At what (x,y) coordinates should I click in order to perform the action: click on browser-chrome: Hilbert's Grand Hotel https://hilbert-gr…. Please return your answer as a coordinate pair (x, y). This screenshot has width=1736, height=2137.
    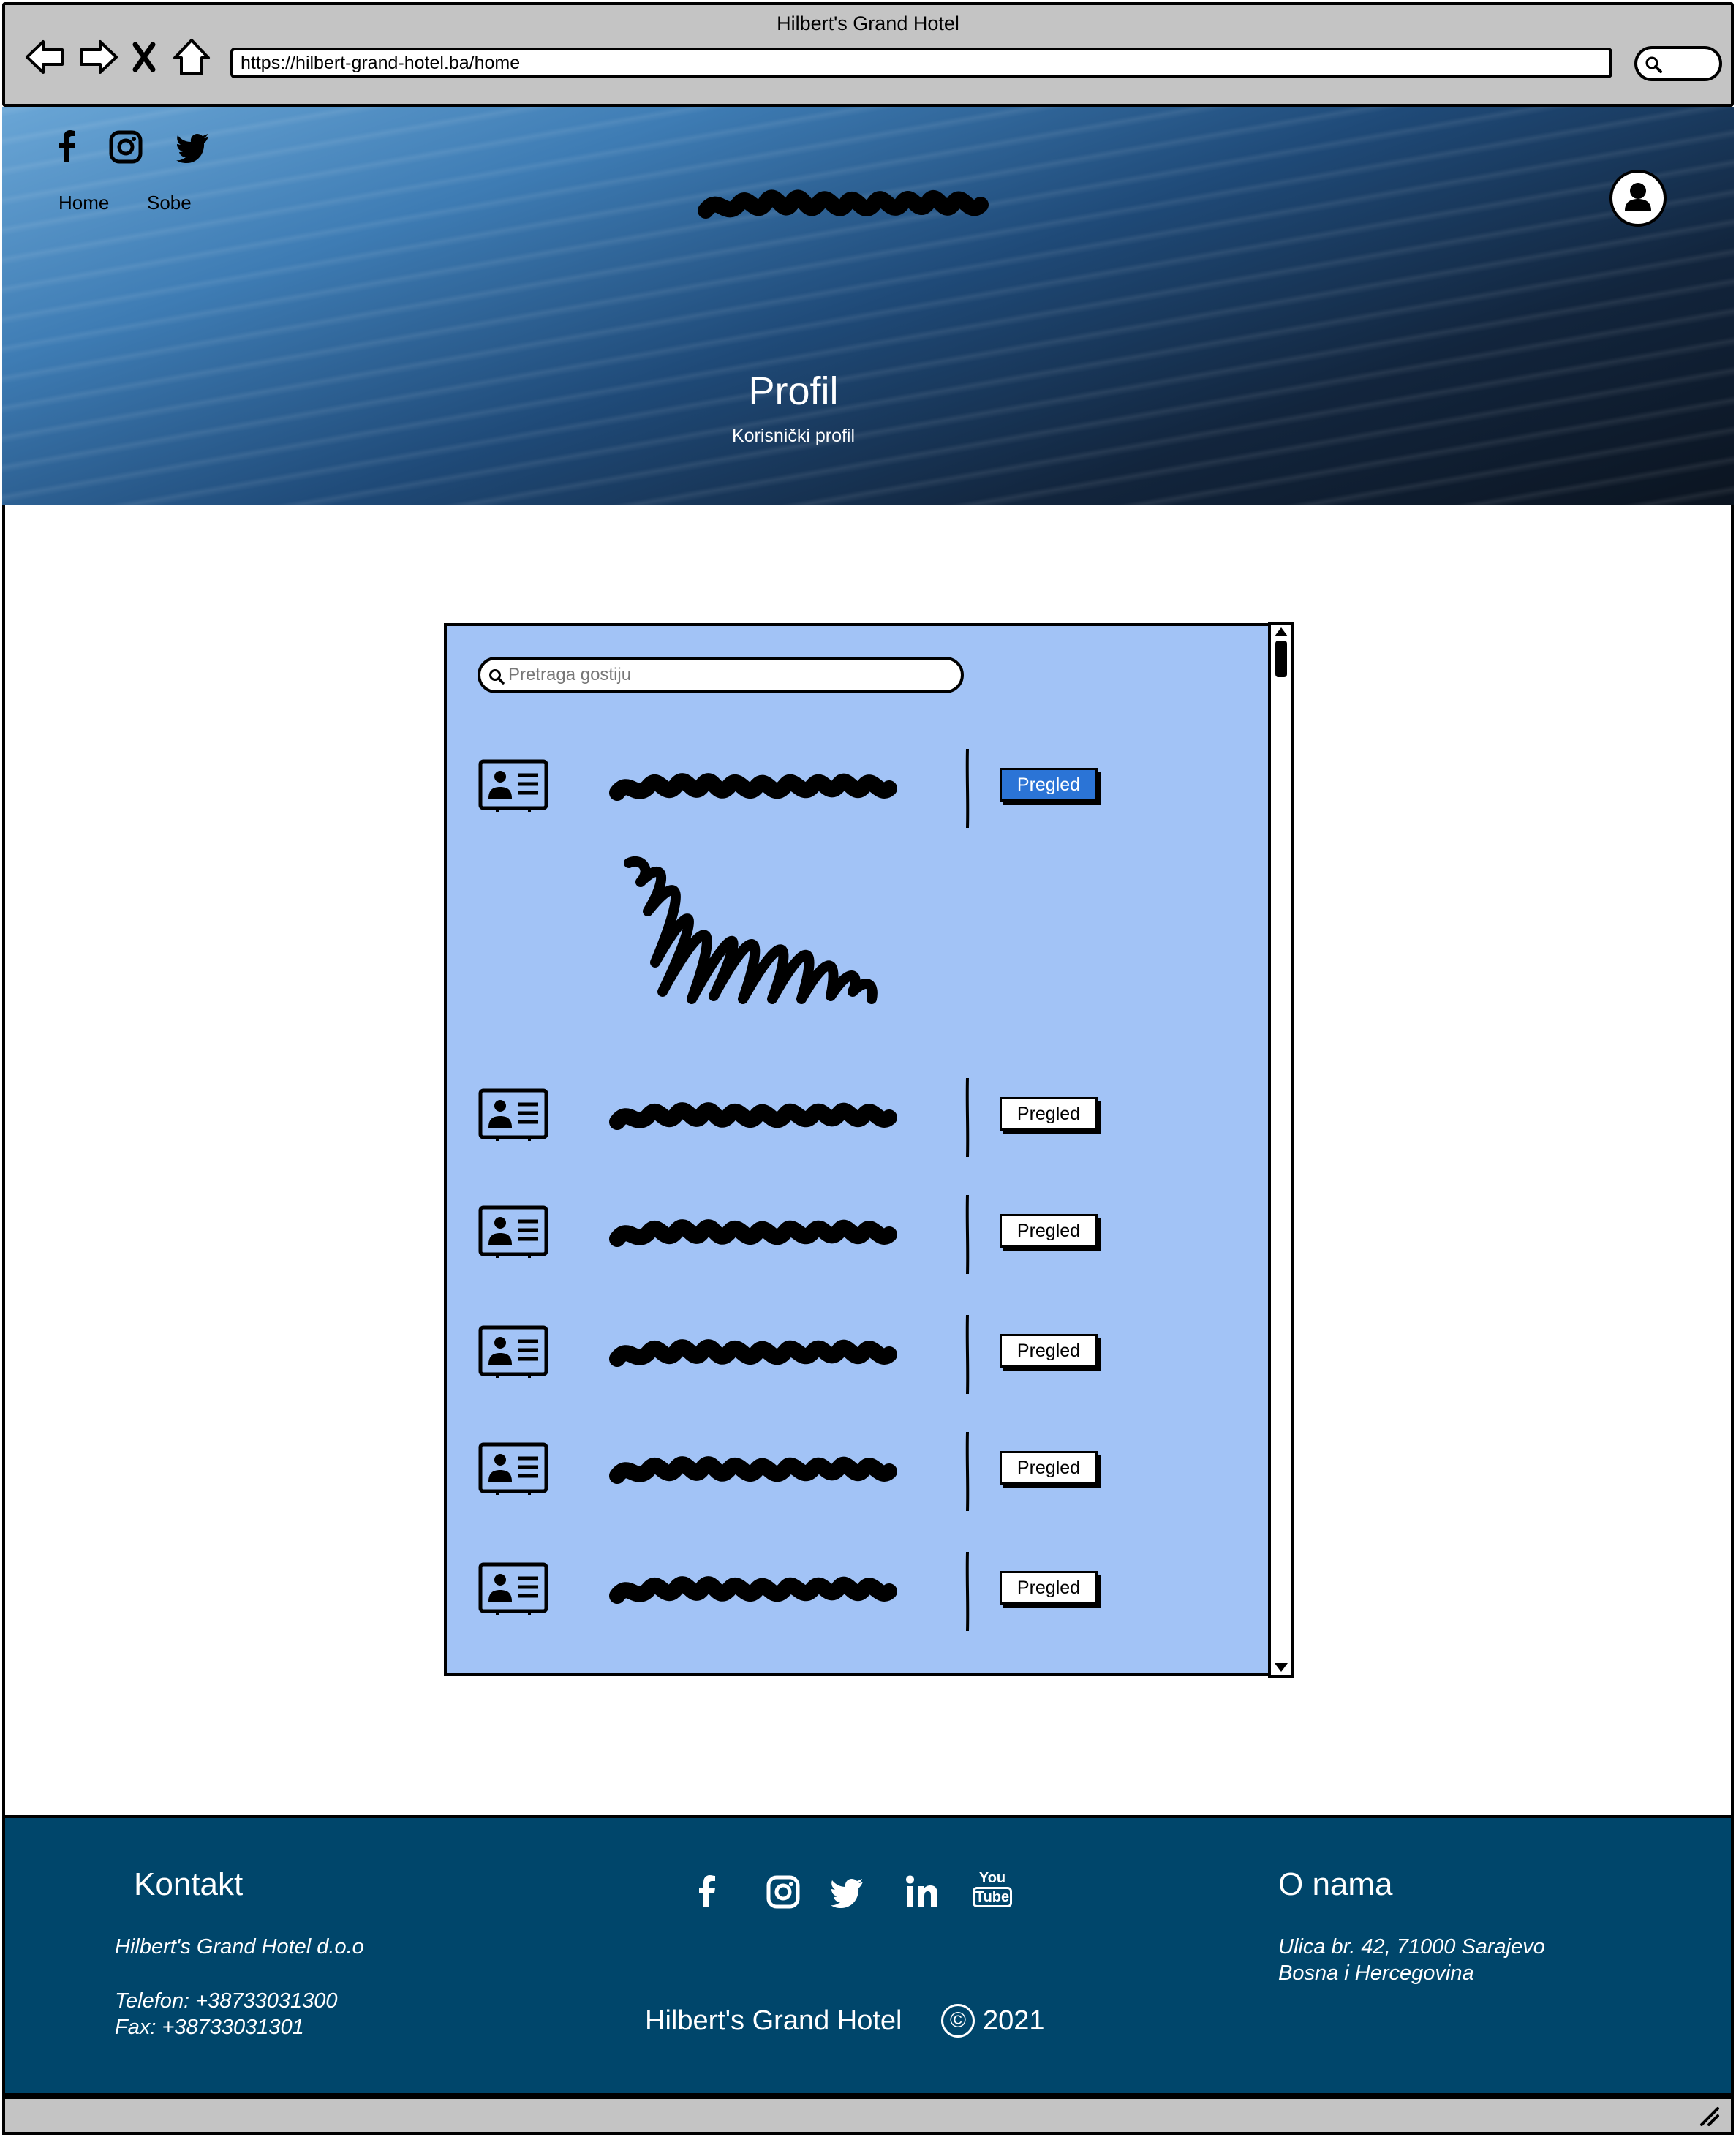
    Looking at the image, I should click on (868, 54).